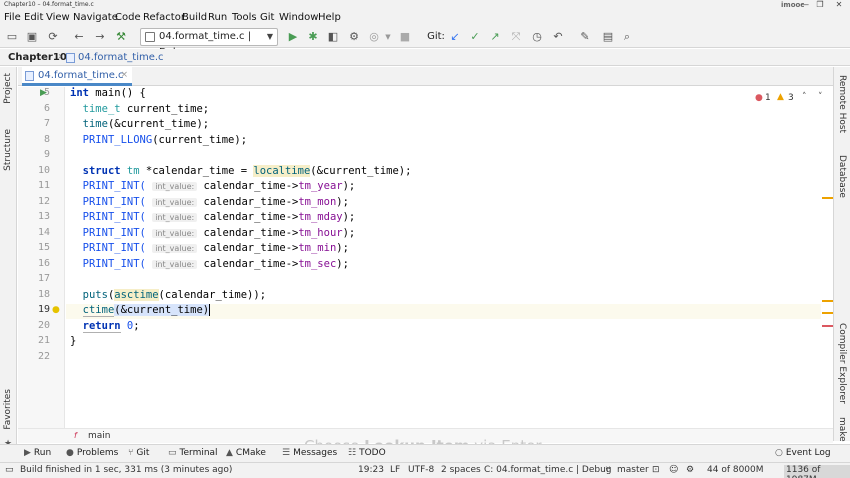 The image size is (850, 478). I want to click on error-marker, so click(827, 326).